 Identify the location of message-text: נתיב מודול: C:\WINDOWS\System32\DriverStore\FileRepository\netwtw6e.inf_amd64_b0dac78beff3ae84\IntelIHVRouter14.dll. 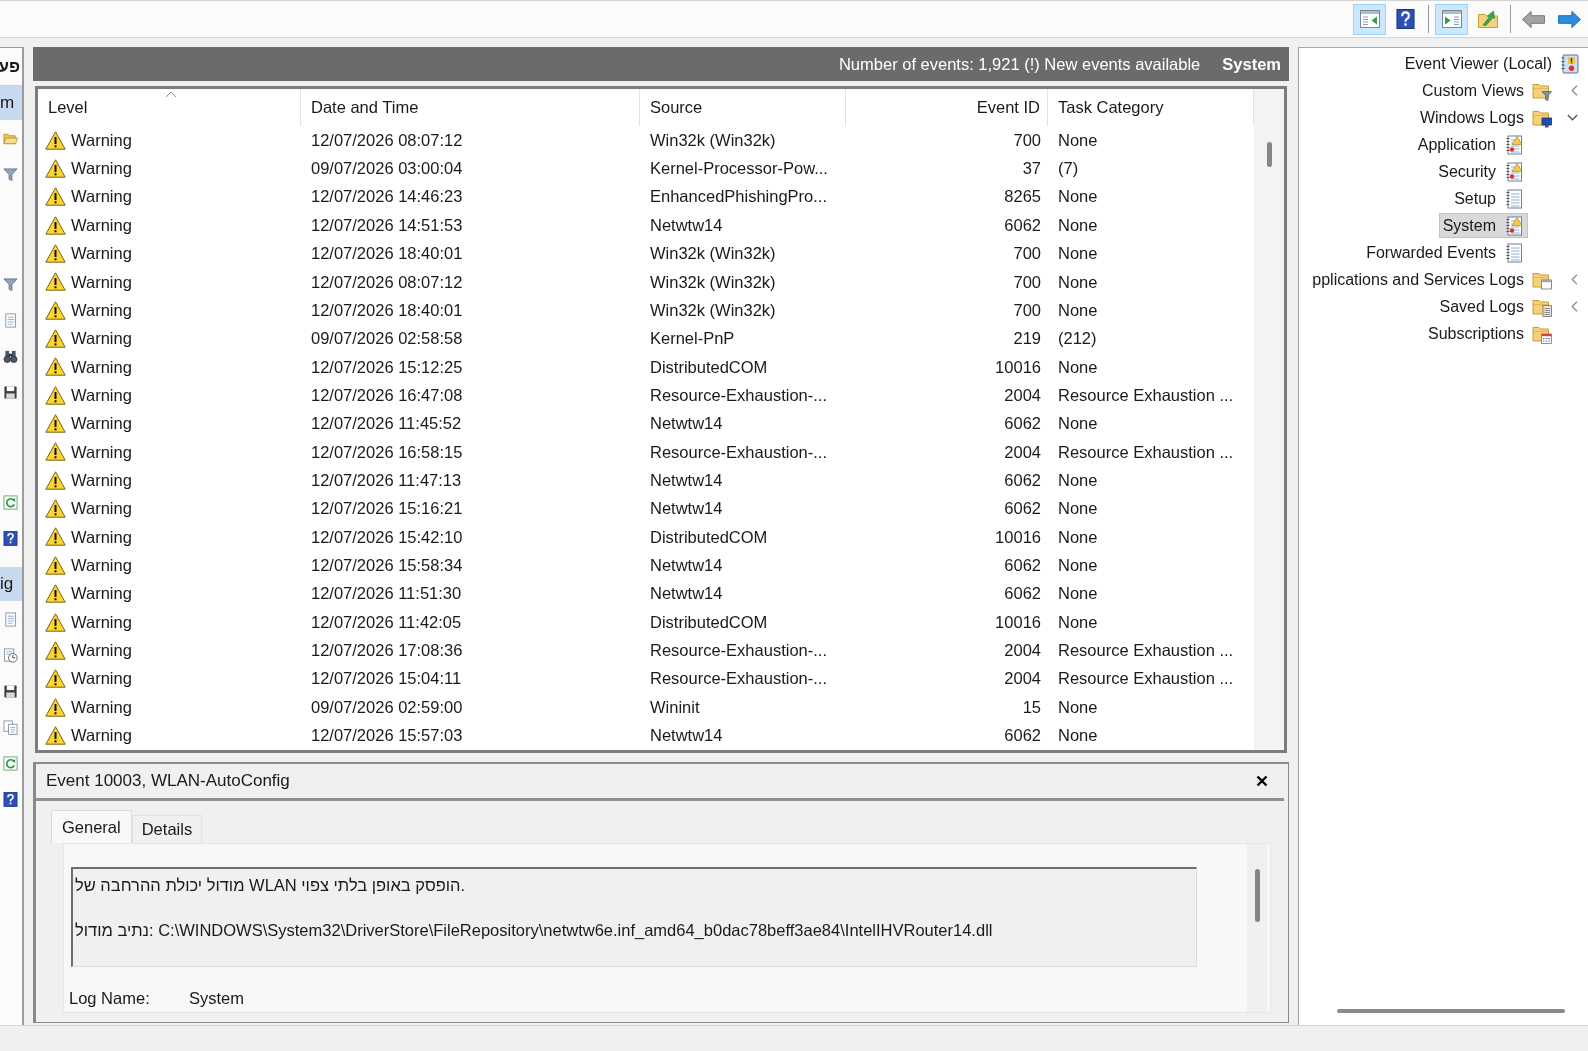
(534, 930).